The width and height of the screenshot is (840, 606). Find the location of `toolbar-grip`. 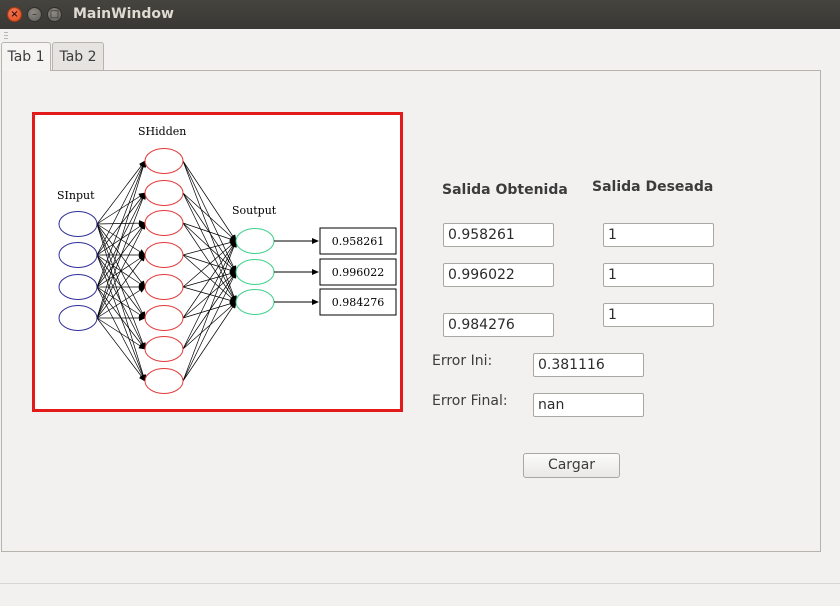

toolbar-grip is located at coordinates (6, 36).